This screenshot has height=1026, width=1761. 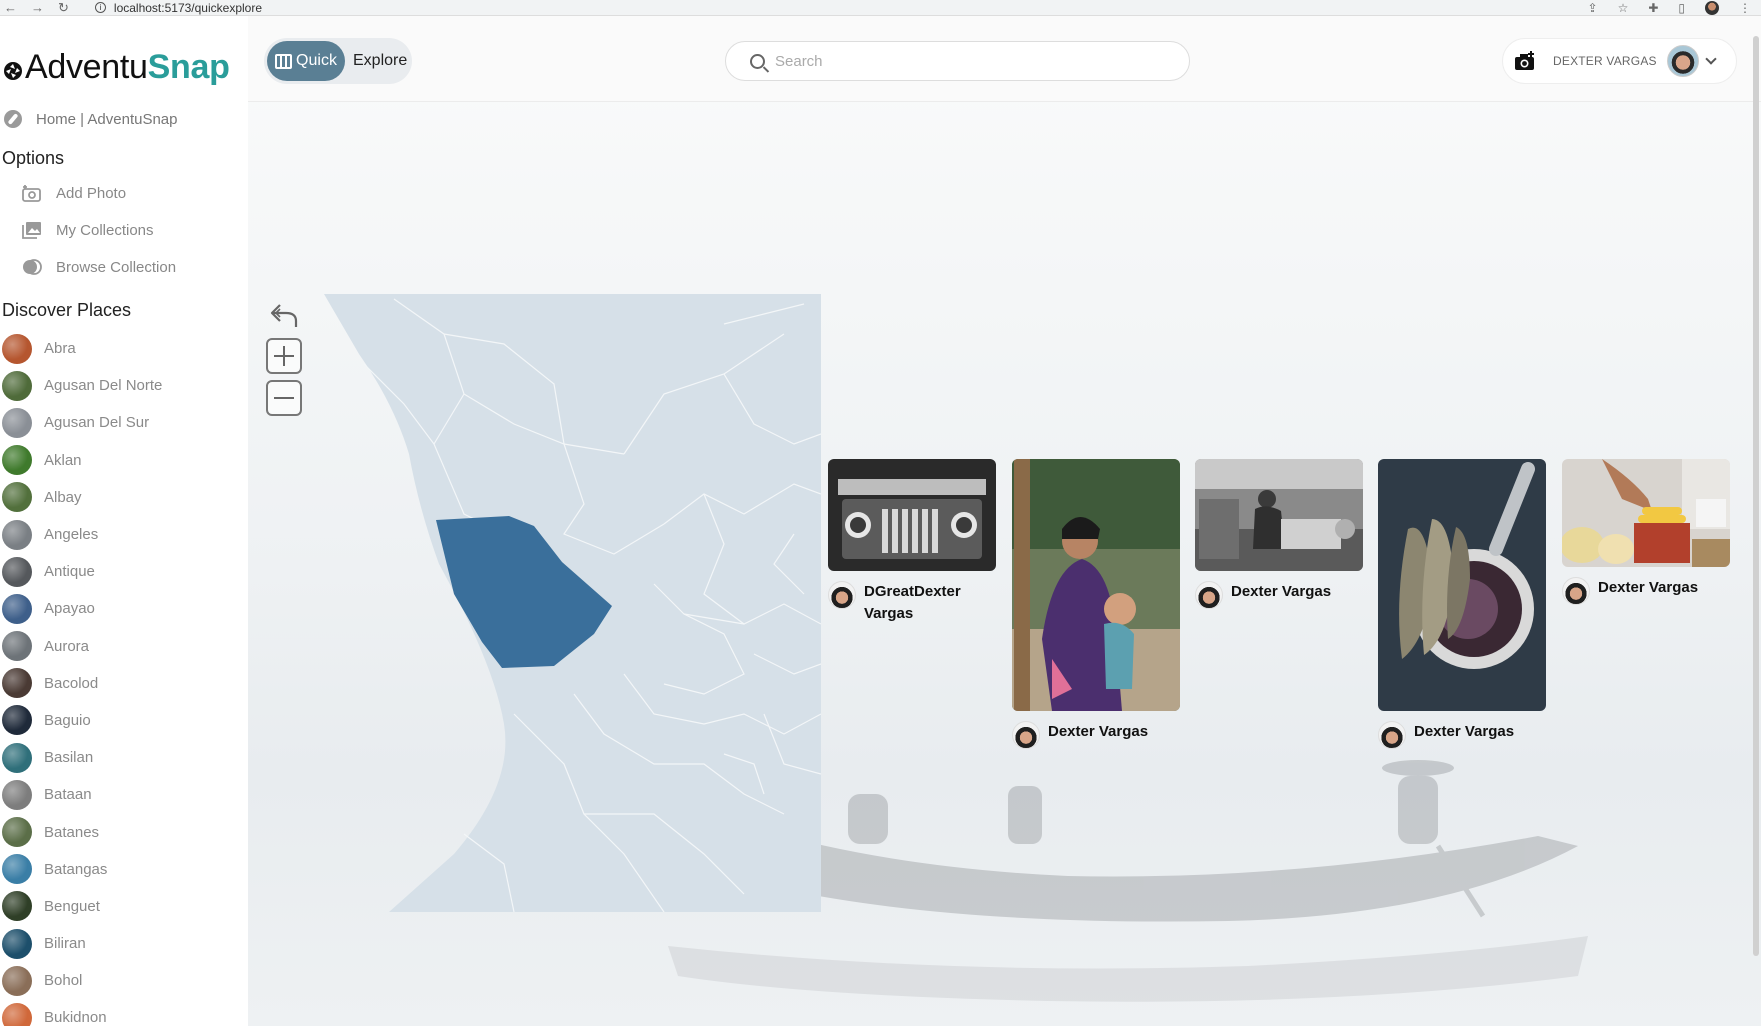 I want to click on place-label: Abra, so click(x=60, y=349).